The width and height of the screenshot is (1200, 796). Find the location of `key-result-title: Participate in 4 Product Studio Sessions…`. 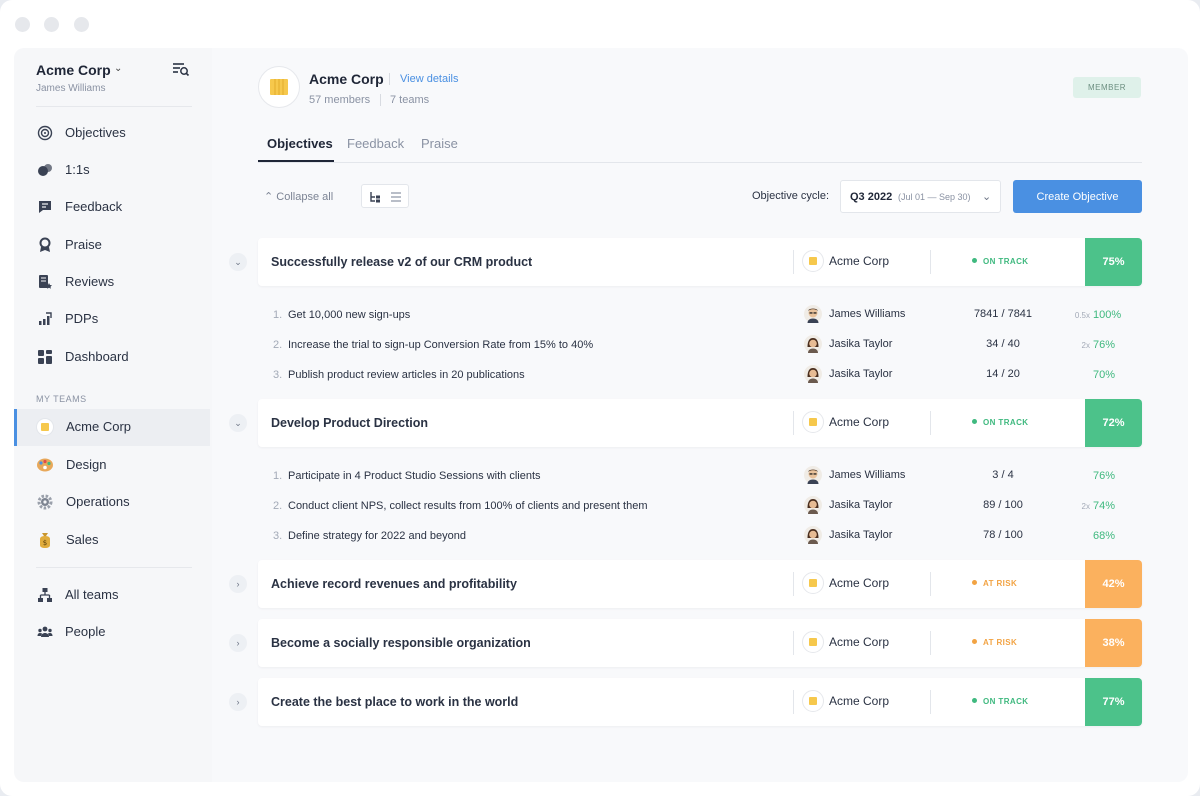

key-result-title: Participate in 4 Product Studio Sessions… is located at coordinates (414, 476).